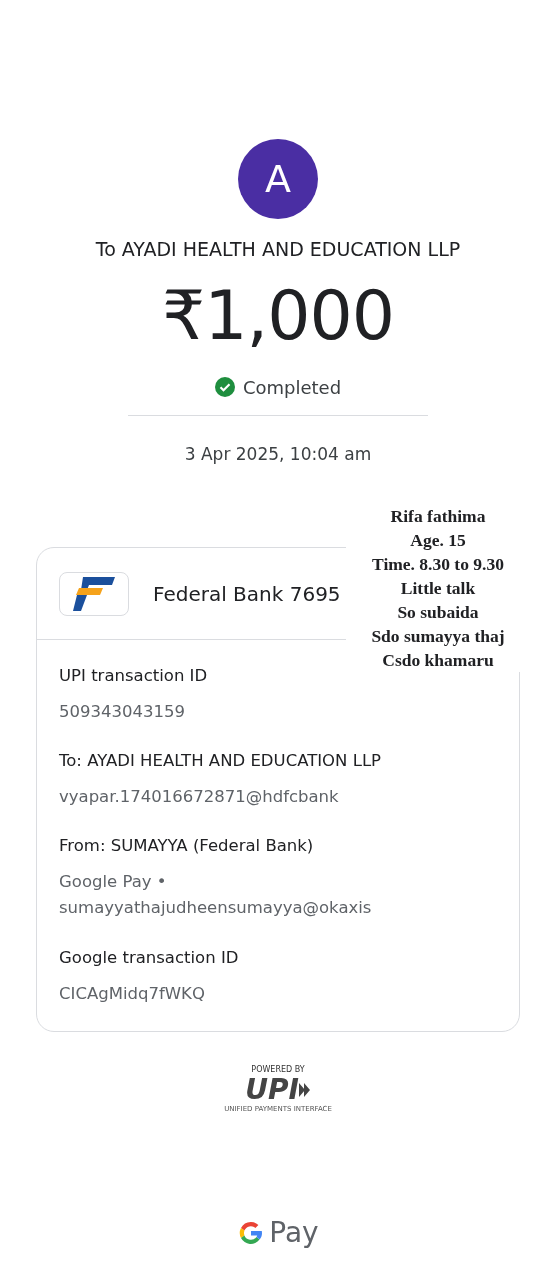 Image resolution: width=556 pixels, height=1280 pixels. What do you see at coordinates (278, 249) in the screenshot?
I see `payee-name: To AYADI HEALTH AND EDUCATION LLP` at bounding box center [278, 249].